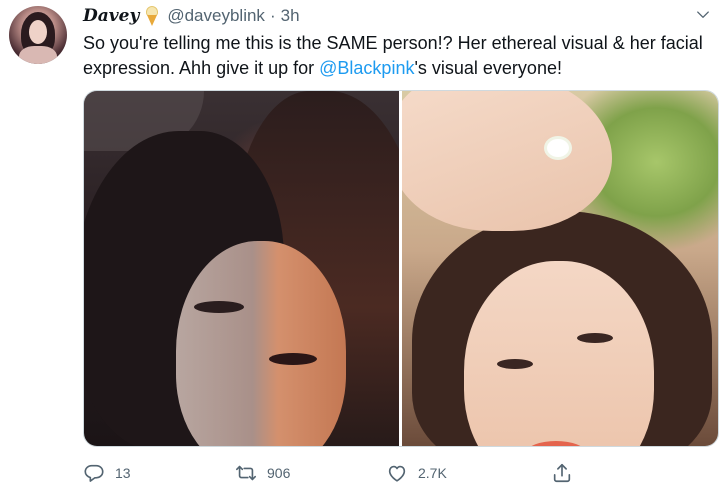 The width and height of the screenshot is (728, 495). What do you see at coordinates (290, 16) in the screenshot?
I see `timestamp: 3h` at bounding box center [290, 16].